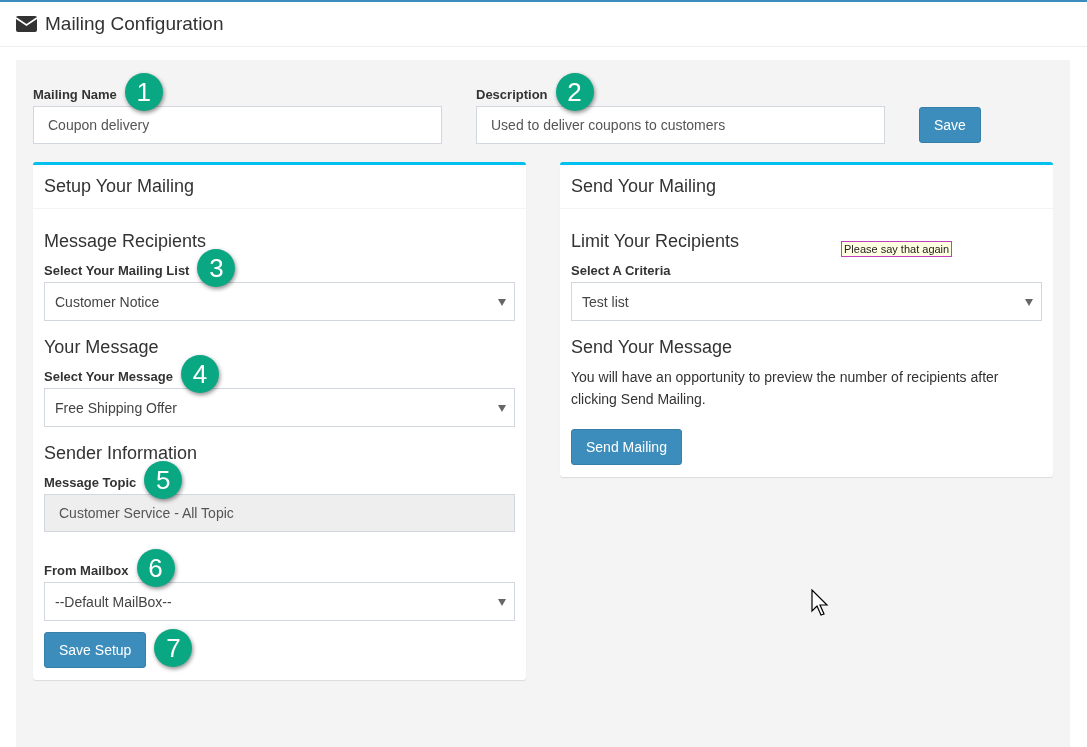 The height and width of the screenshot is (747, 1087). I want to click on info-text: You will have an opportunity to preview the number of recipients after clicking Send Mailing., so click(785, 388).